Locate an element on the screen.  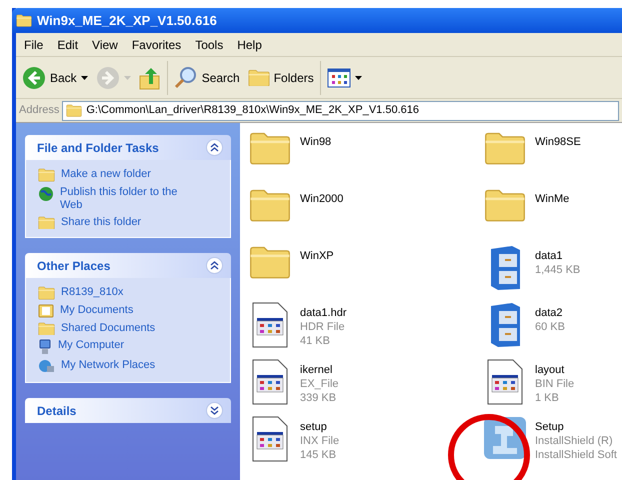
file-detail: 1 KB is located at coordinates (547, 398).